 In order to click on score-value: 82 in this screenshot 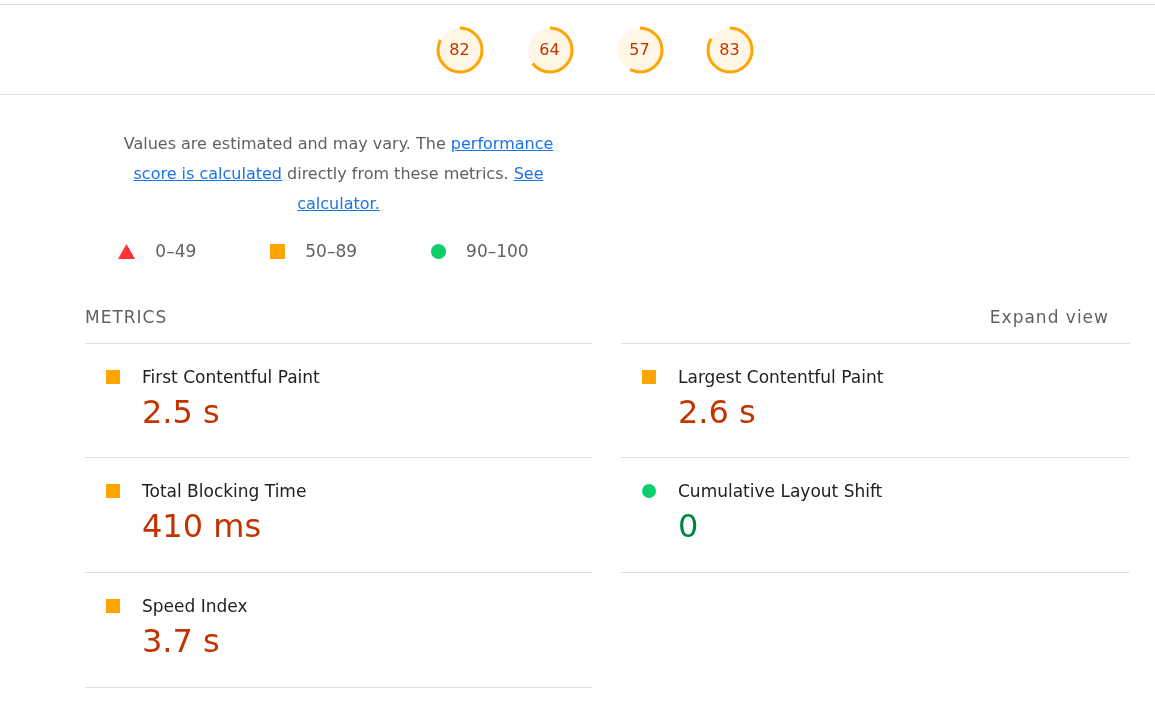, I will do `click(459, 49)`.